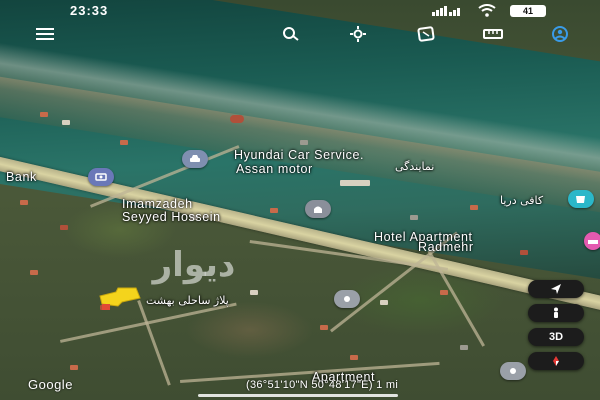 The height and width of the screenshot is (400, 600). I want to click on label-plaz-sahel-behesht: پلاژ ساحلی بهشت, so click(187, 300).